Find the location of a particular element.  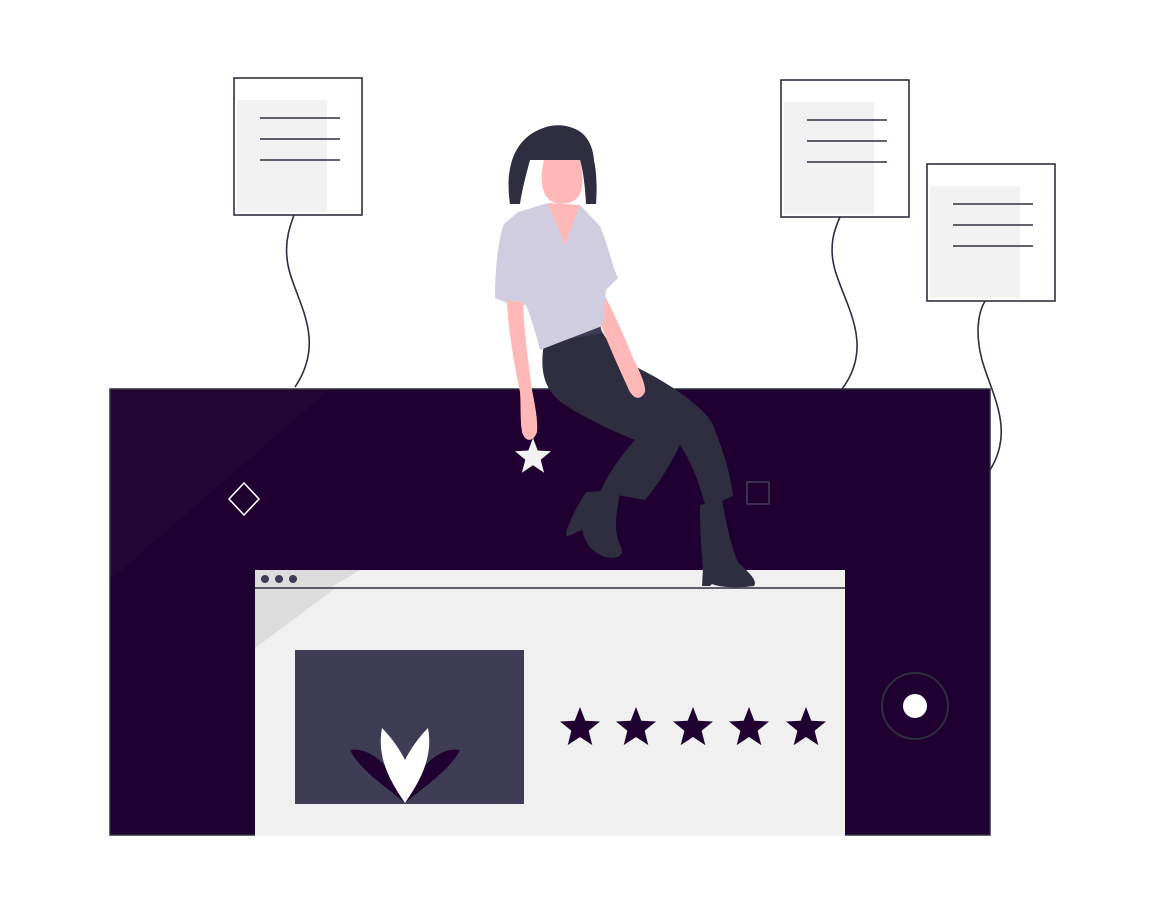

document-string-right-top is located at coordinates (844, 303).